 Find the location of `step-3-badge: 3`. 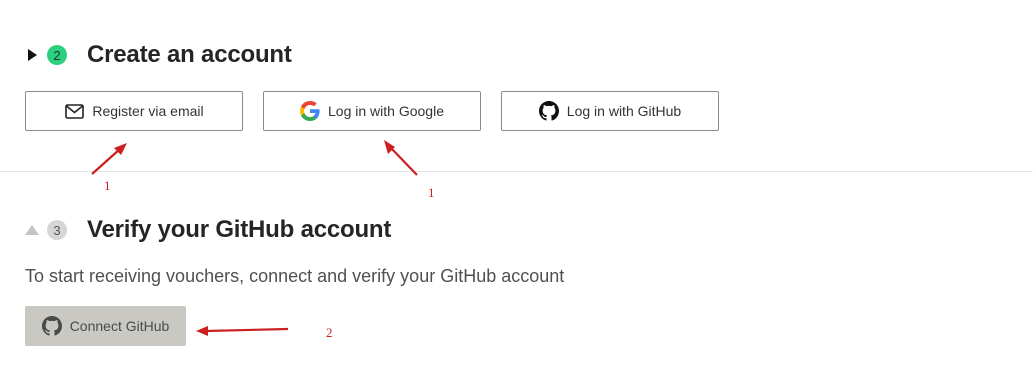

step-3-badge: 3 is located at coordinates (57, 230).